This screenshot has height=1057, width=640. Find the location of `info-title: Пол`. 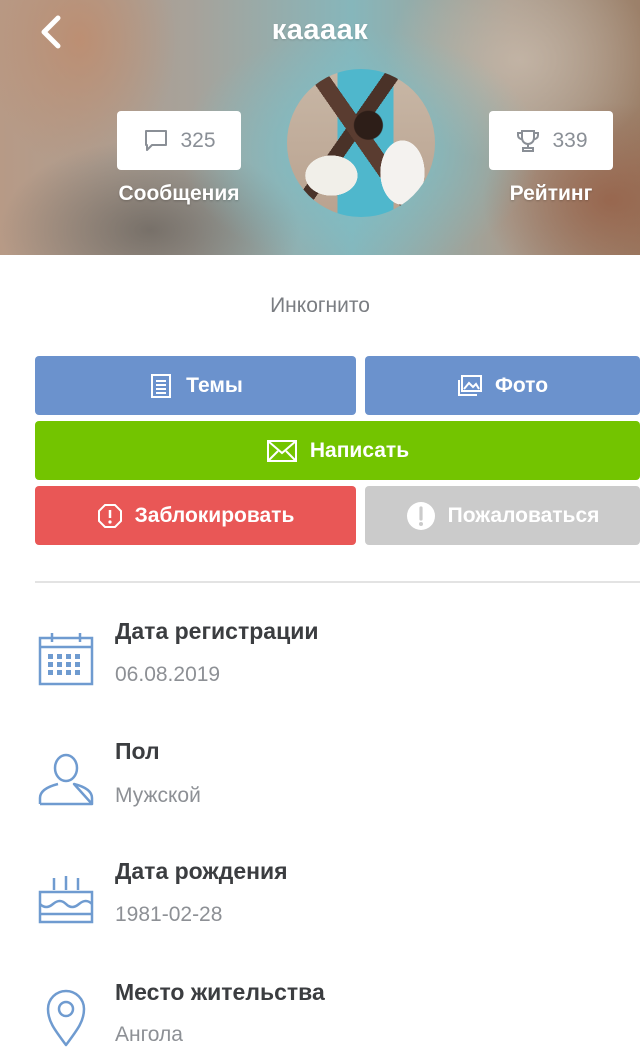

info-title: Пол is located at coordinates (137, 751).